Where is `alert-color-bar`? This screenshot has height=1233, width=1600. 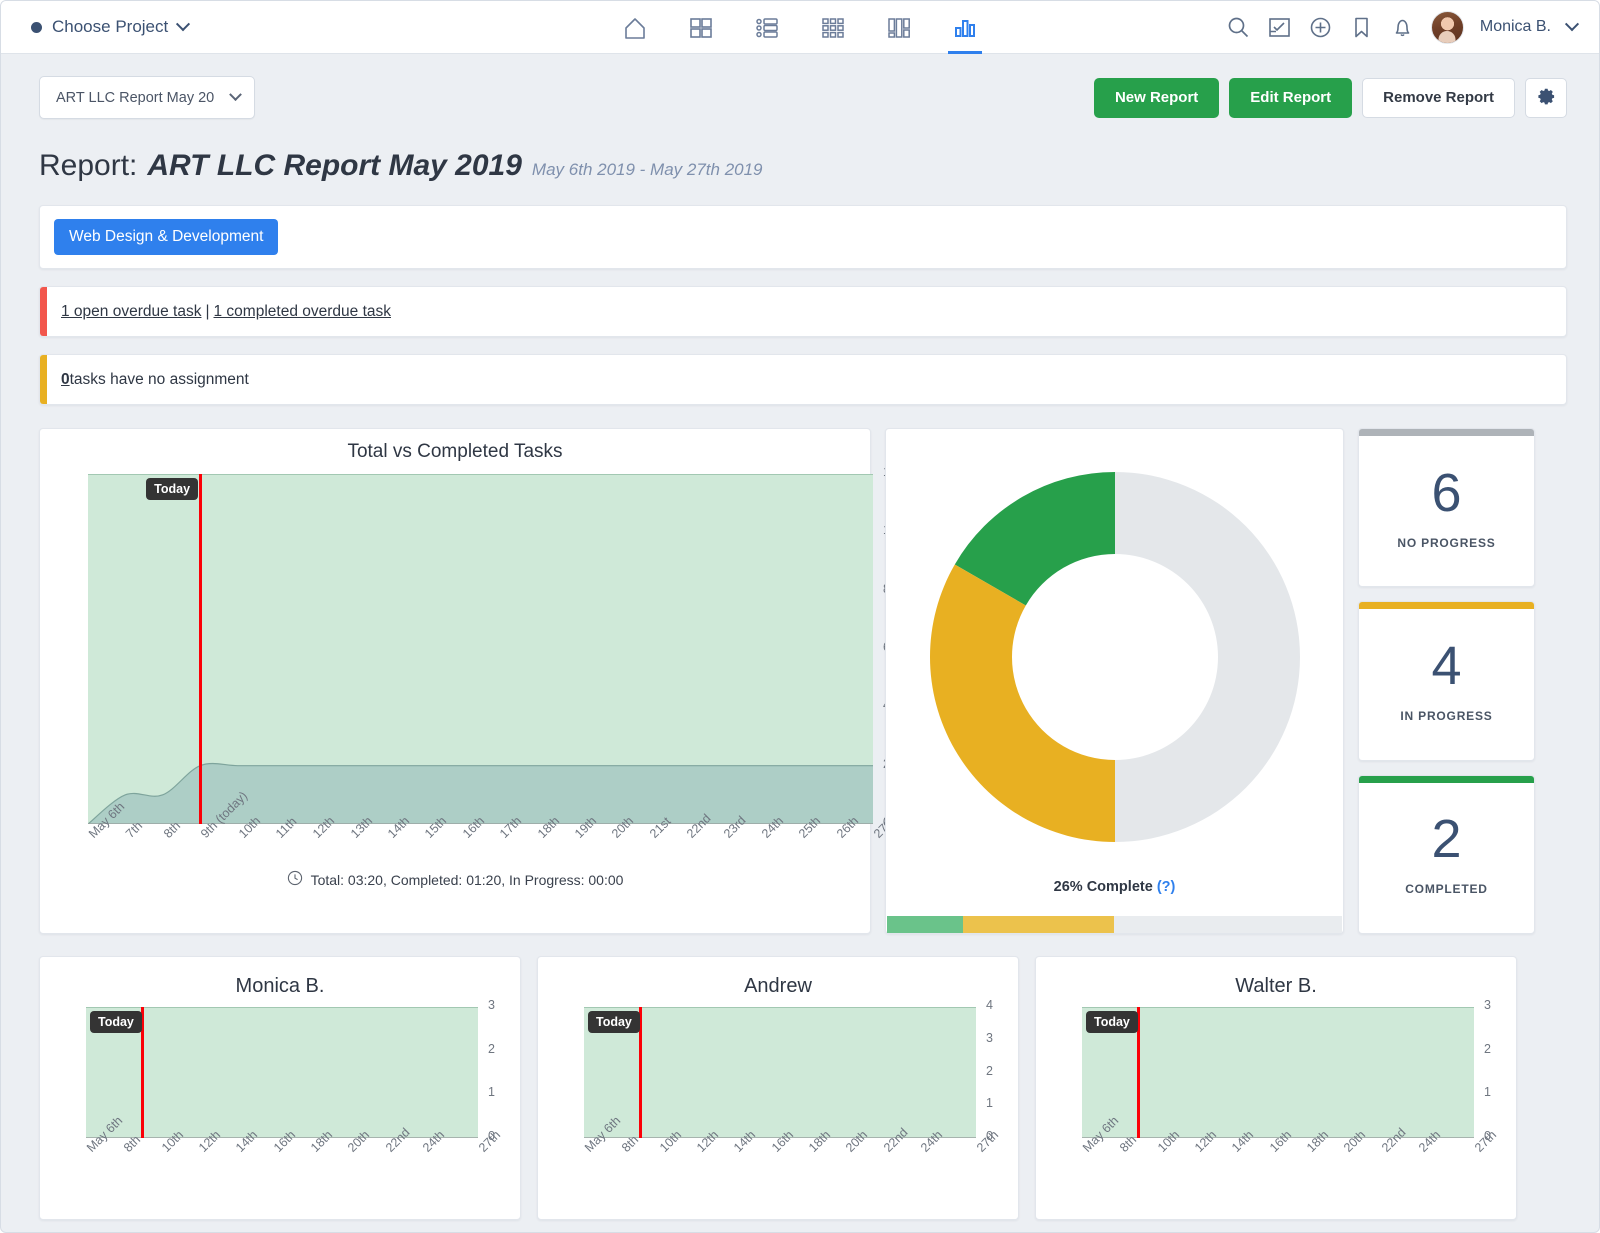
alert-color-bar is located at coordinates (43, 379).